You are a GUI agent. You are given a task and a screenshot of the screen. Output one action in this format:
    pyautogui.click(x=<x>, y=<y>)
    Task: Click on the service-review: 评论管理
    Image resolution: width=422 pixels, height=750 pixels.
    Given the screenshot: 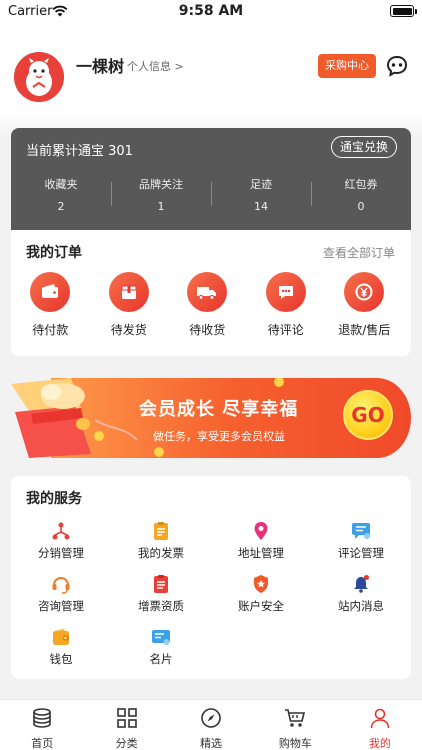 What is the action you would take?
    pyautogui.click(x=361, y=541)
    